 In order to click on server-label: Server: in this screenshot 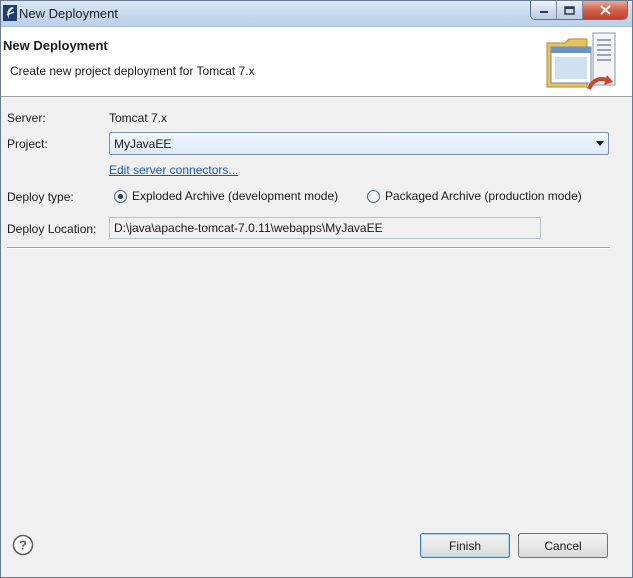, I will do `click(26, 118)`.